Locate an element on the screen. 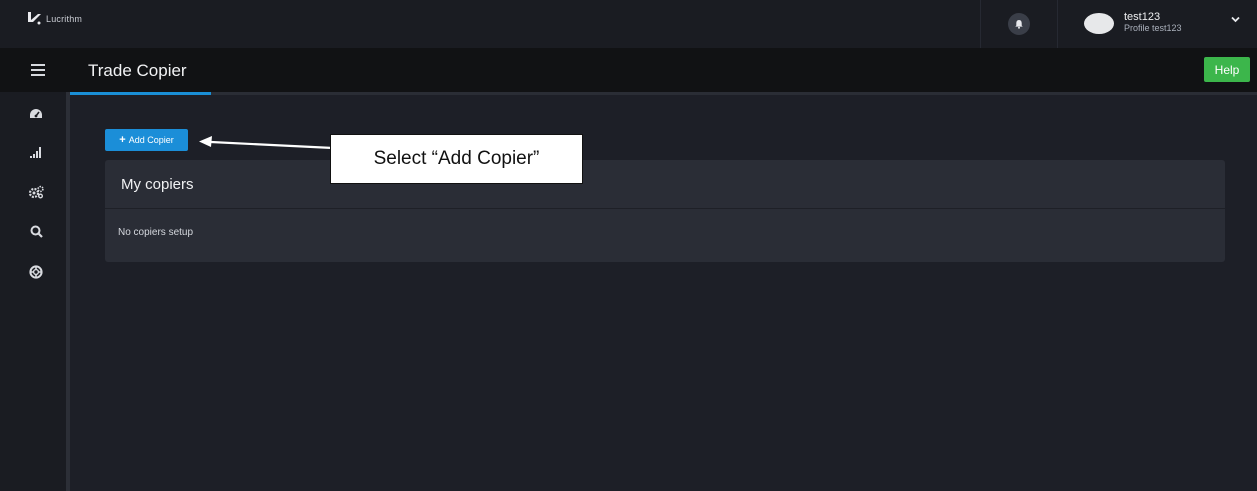 This screenshot has height=491, width=1257. add-copier-button: + Add Copier is located at coordinates (146, 140).